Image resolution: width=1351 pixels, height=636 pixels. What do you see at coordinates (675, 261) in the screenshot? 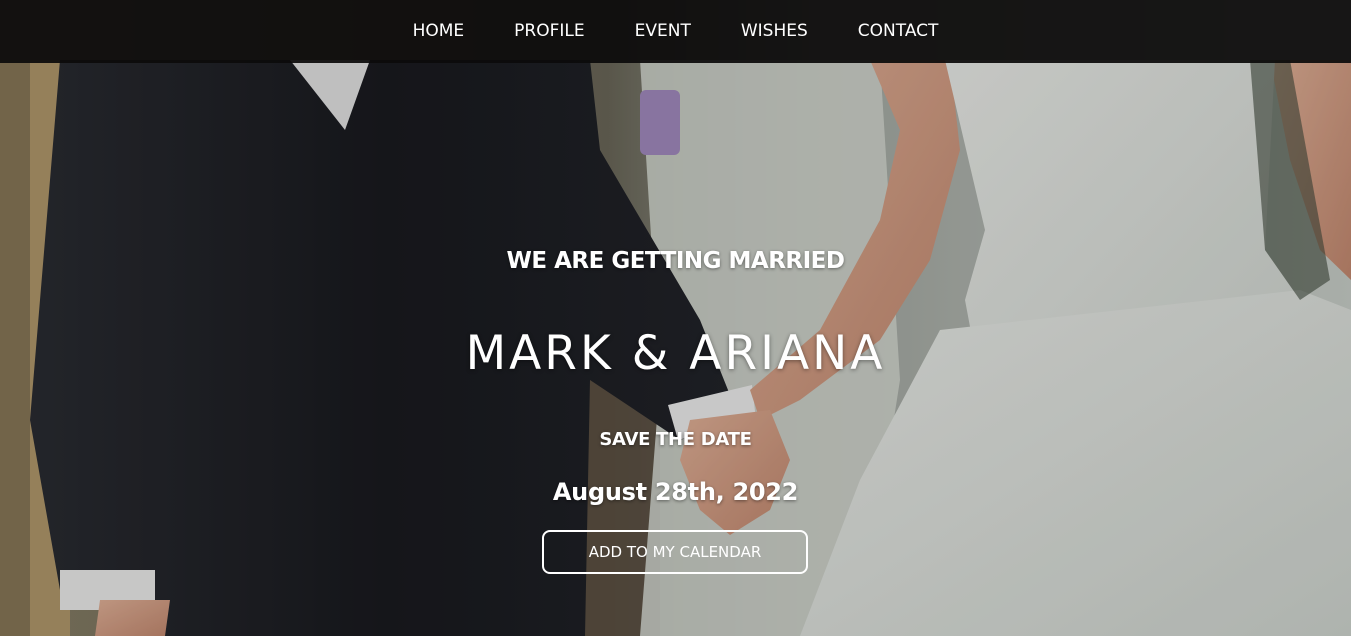
I see `hero-subtitle: WE ARE GETTING MARRIED` at bounding box center [675, 261].